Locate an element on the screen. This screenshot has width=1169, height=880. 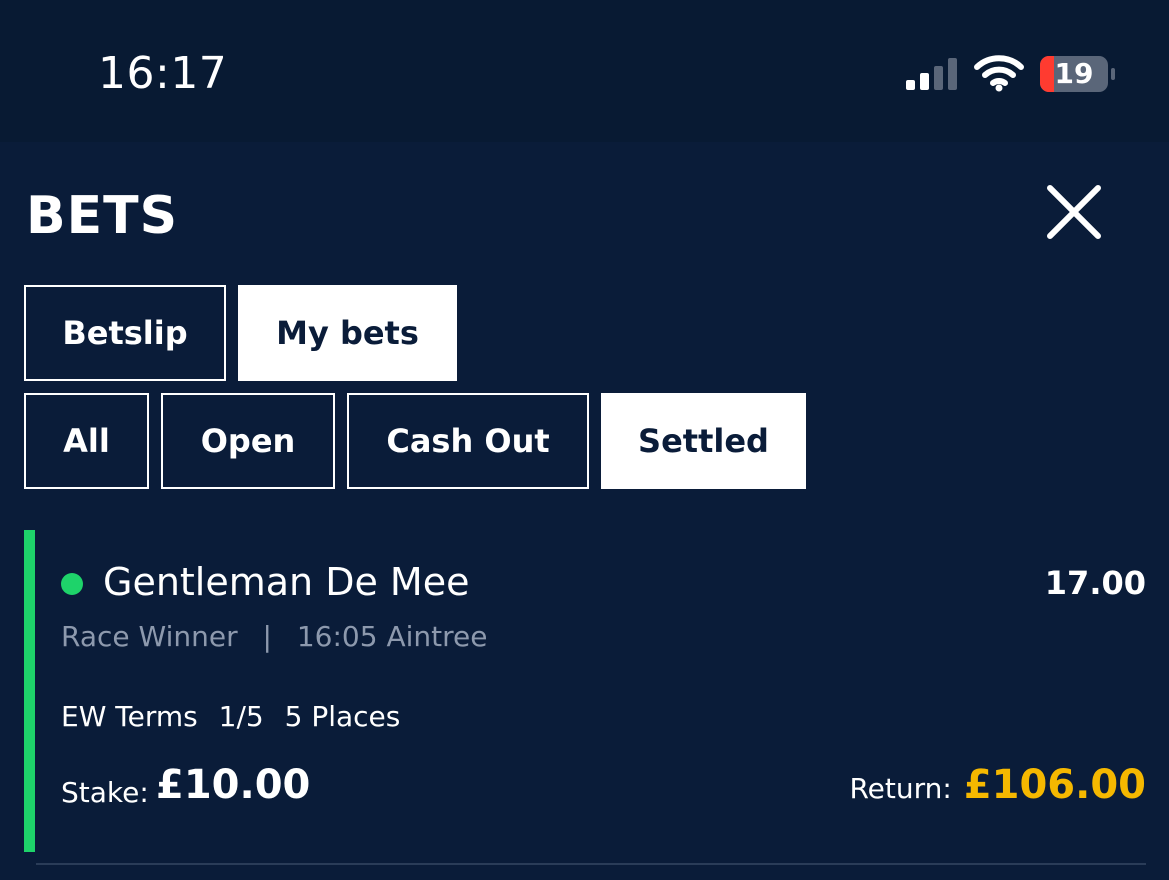
status-dot is located at coordinates (72, 584).